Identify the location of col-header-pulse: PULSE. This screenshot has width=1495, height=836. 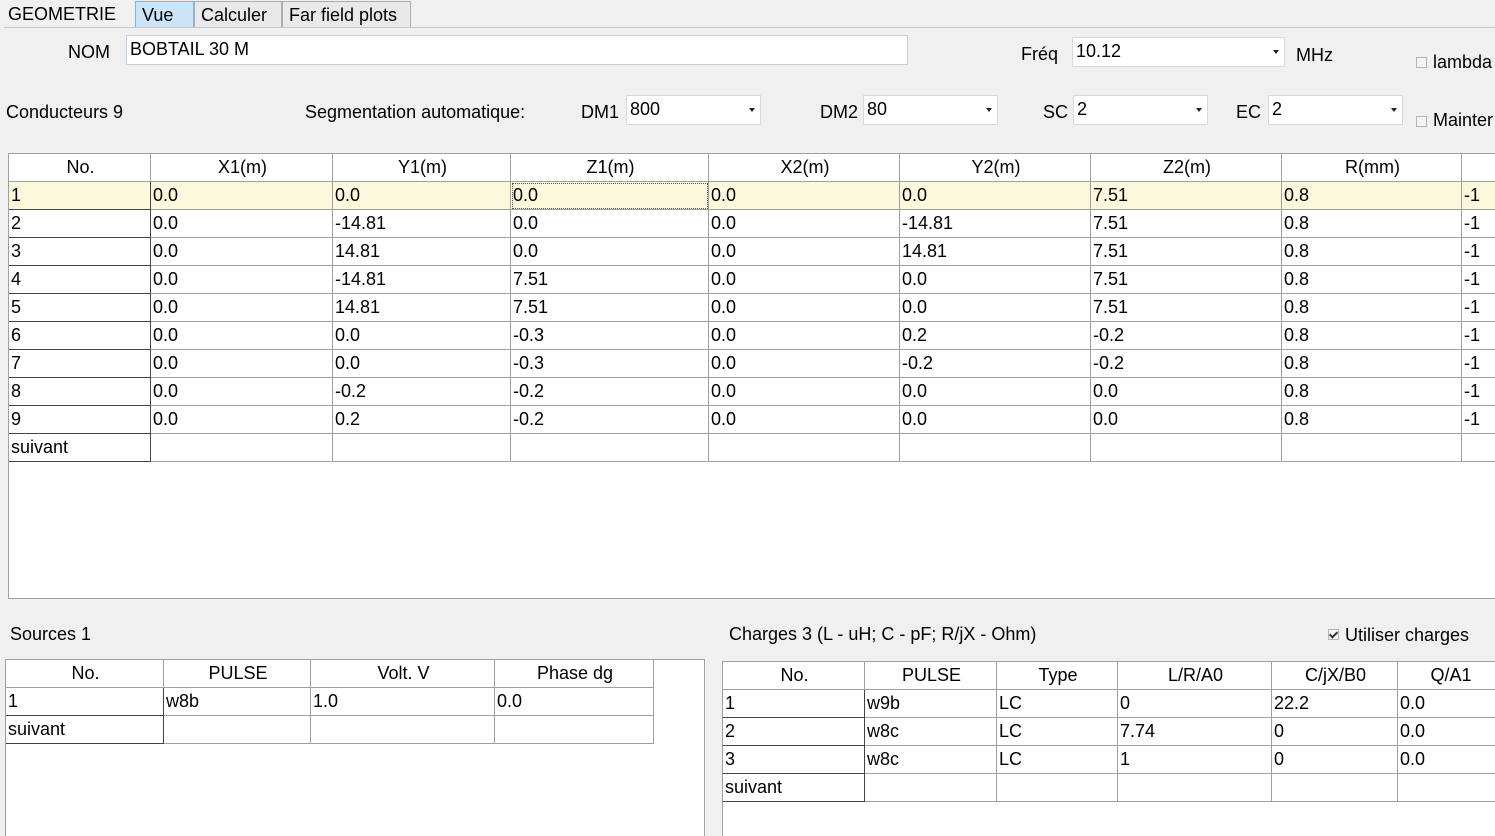
(930, 676).